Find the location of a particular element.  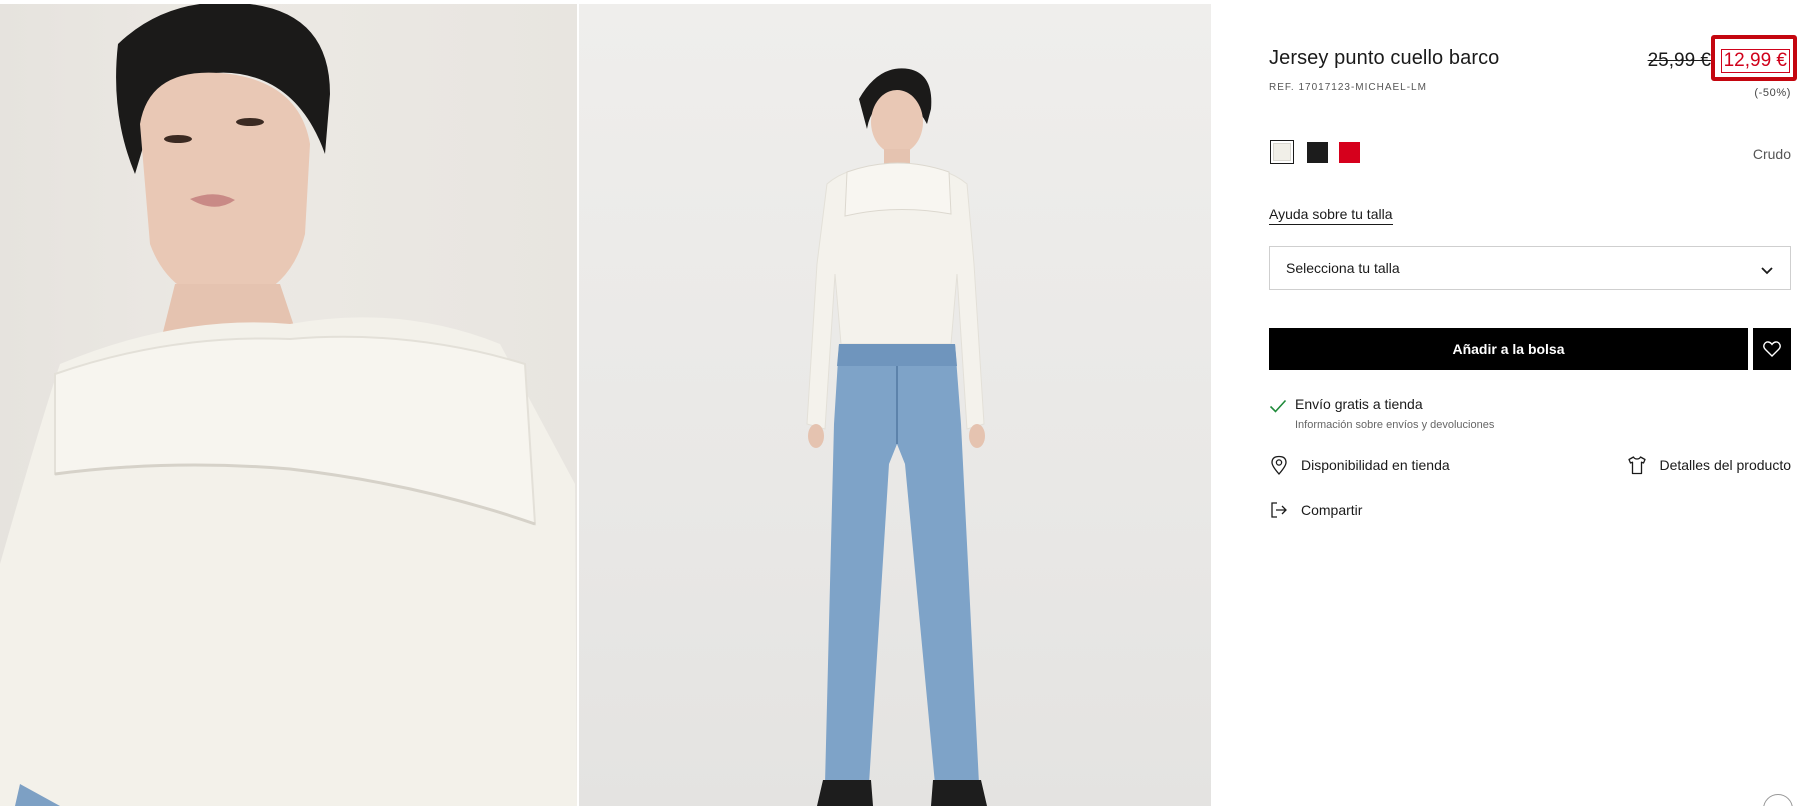

store-availability-link: Disponibilidad en tienda is located at coordinates (1359, 465).